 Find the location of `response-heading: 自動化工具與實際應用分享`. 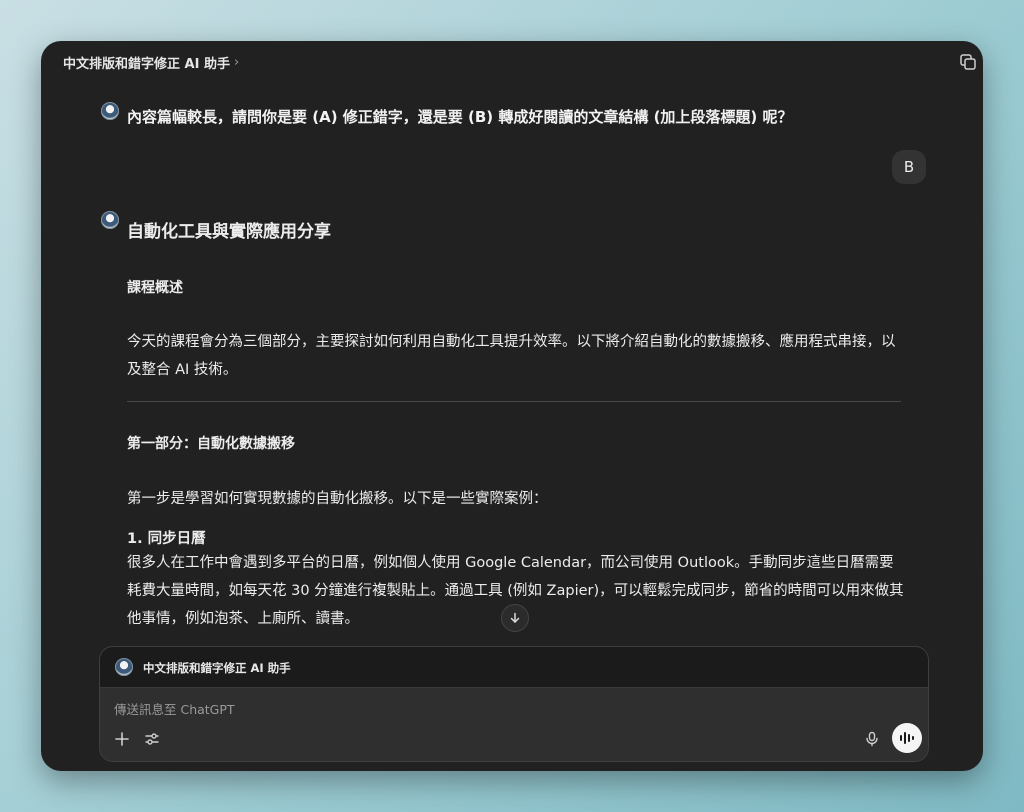

response-heading: 自動化工具與實際應用分享 is located at coordinates (229, 232).